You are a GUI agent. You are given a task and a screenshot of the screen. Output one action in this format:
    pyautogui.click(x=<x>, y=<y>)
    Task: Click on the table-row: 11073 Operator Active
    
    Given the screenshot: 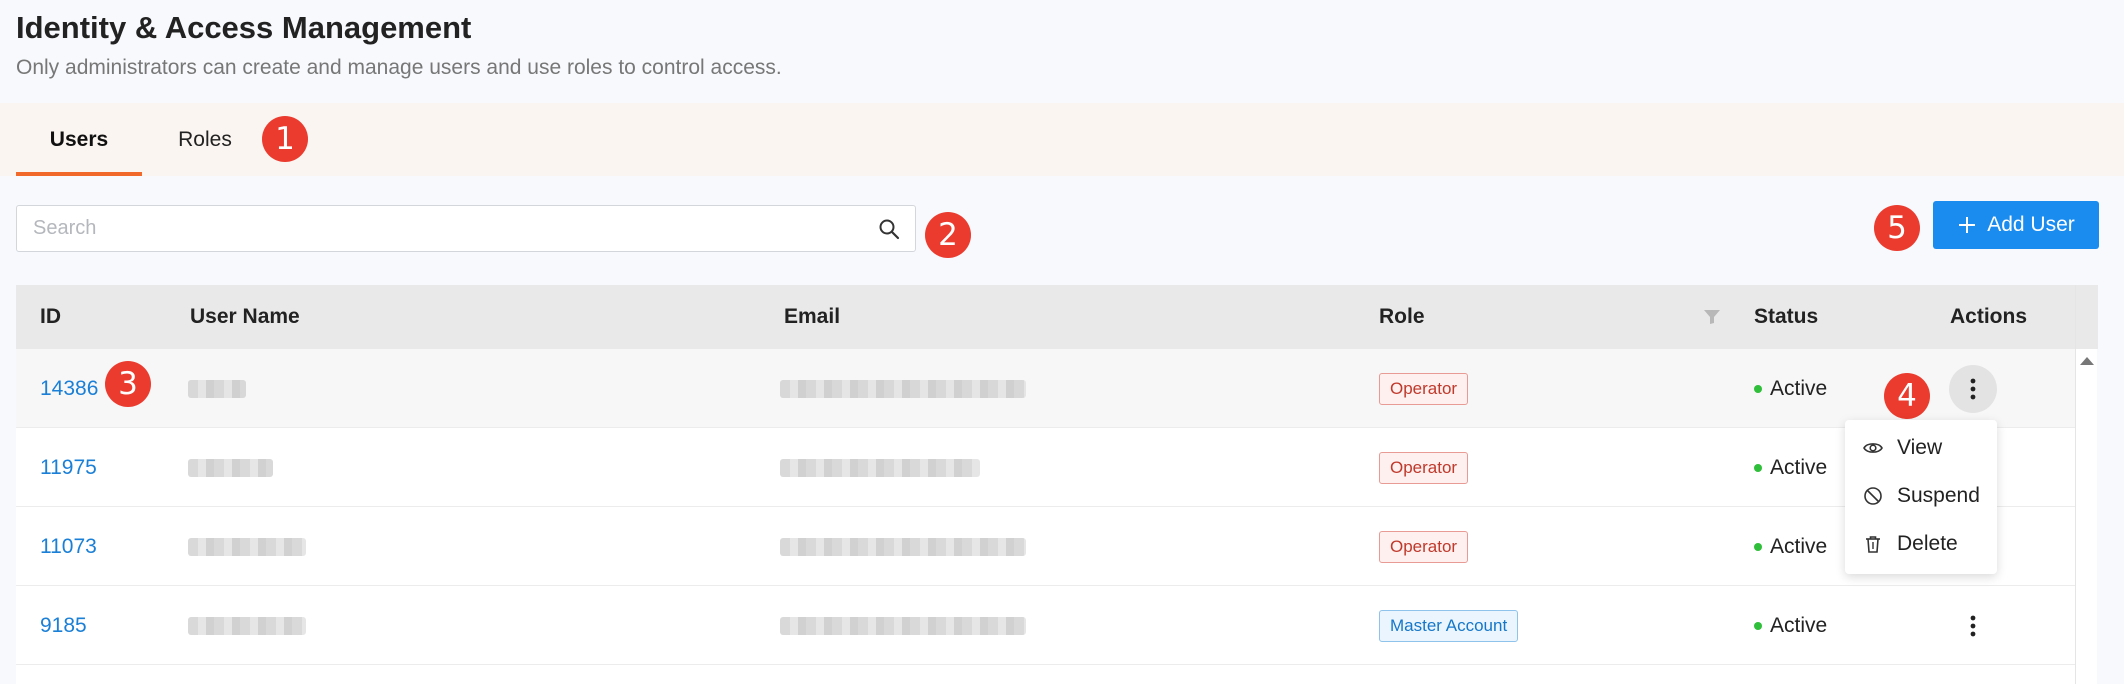 What is the action you would take?
    pyautogui.click(x=1045, y=546)
    